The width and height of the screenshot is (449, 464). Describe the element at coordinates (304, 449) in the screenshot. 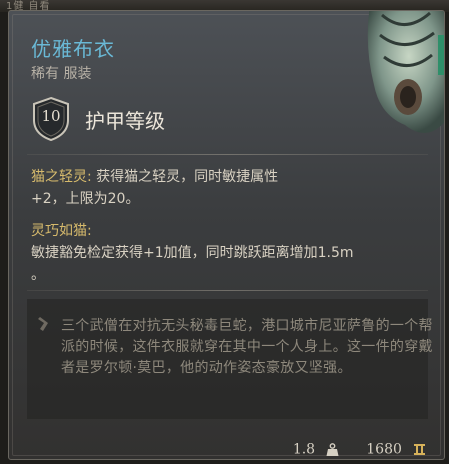

I see `weight-value: 1.8` at that location.